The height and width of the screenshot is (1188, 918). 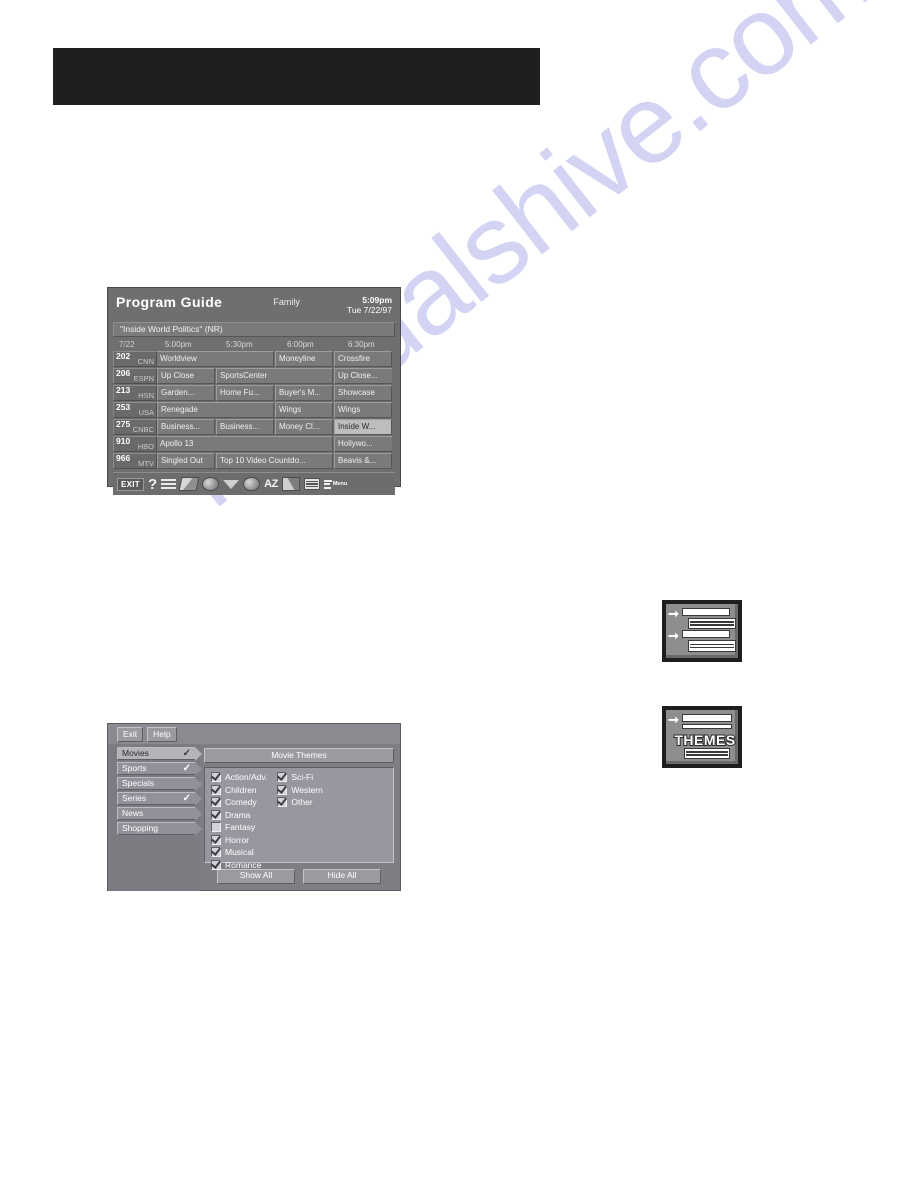 What do you see at coordinates (340, 484) in the screenshot?
I see `menu-label: Menu` at bounding box center [340, 484].